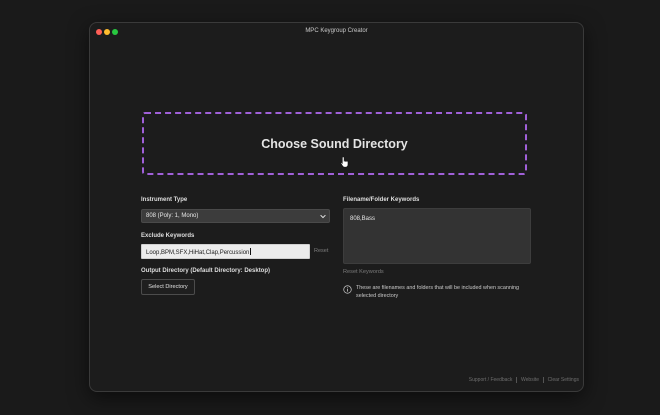 The width and height of the screenshot is (660, 415). Describe the element at coordinates (437, 236) in the screenshot. I see `filename-keywords-textarea: 808,Bass` at that location.